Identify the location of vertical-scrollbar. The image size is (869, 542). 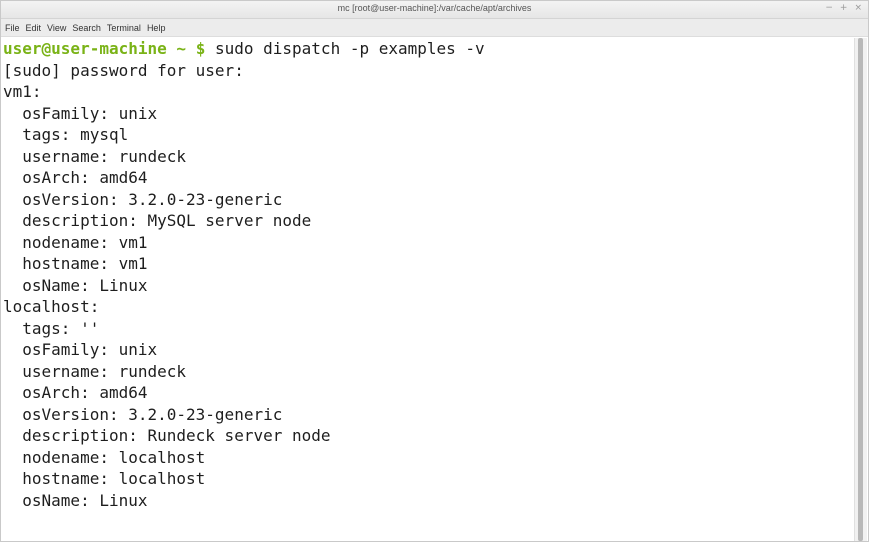
(860, 289).